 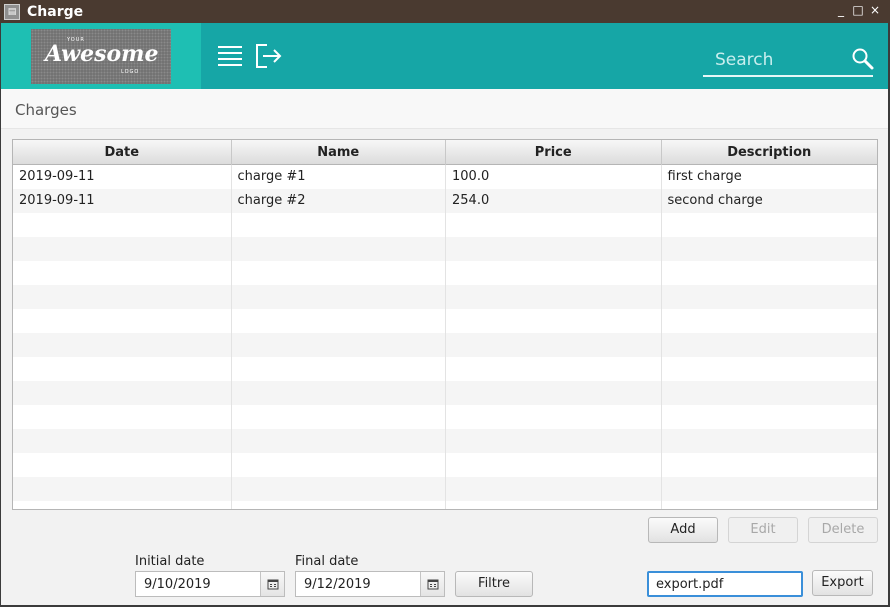 What do you see at coordinates (444, 56) in the screenshot?
I see `app-header: YOUR Awesome LOGO` at bounding box center [444, 56].